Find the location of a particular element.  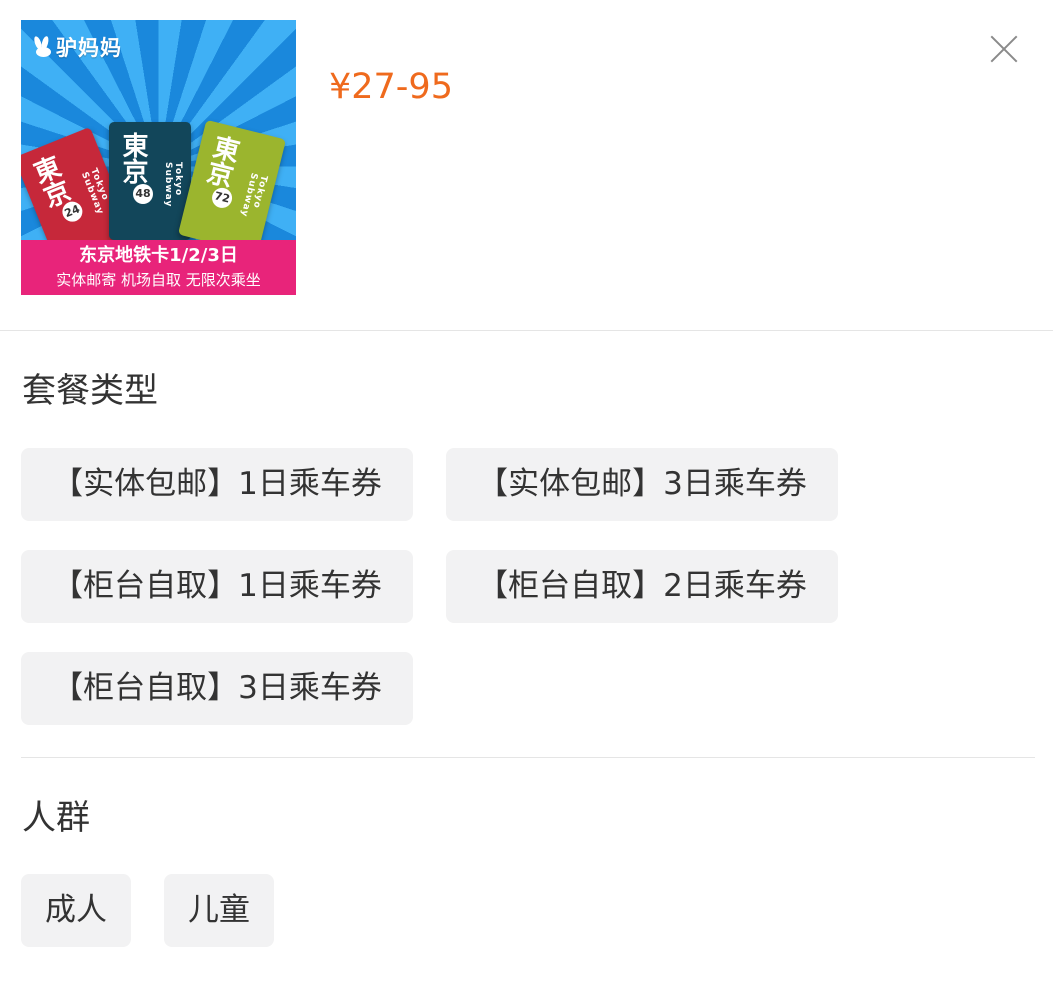

banner-title: 东京地铁卡1/2/3日 is located at coordinates (158, 255).